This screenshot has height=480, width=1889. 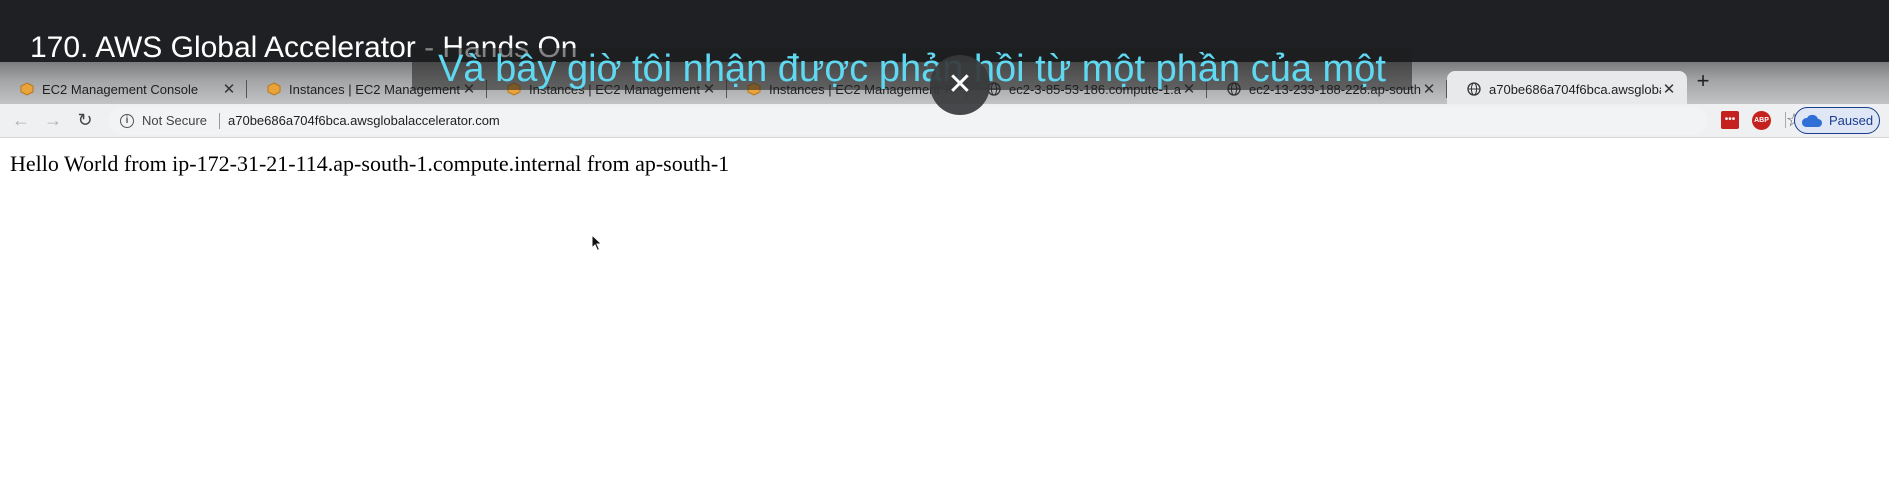 What do you see at coordinates (960, 85) in the screenshot?
I see `close-subtitle-icon: ✕` at bounding box center [960, 85].